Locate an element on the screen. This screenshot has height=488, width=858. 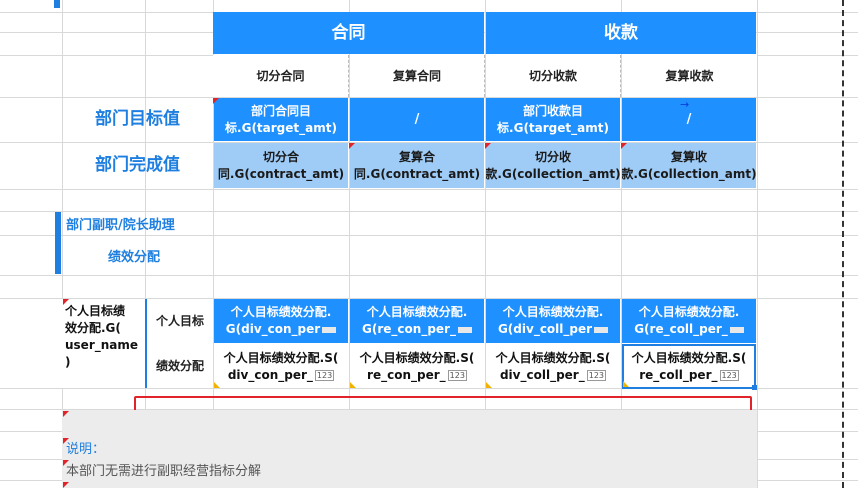
personal-g-cell-1: 个人目标绩效分配. G(div_con_per is located at coordinates (281, 321).